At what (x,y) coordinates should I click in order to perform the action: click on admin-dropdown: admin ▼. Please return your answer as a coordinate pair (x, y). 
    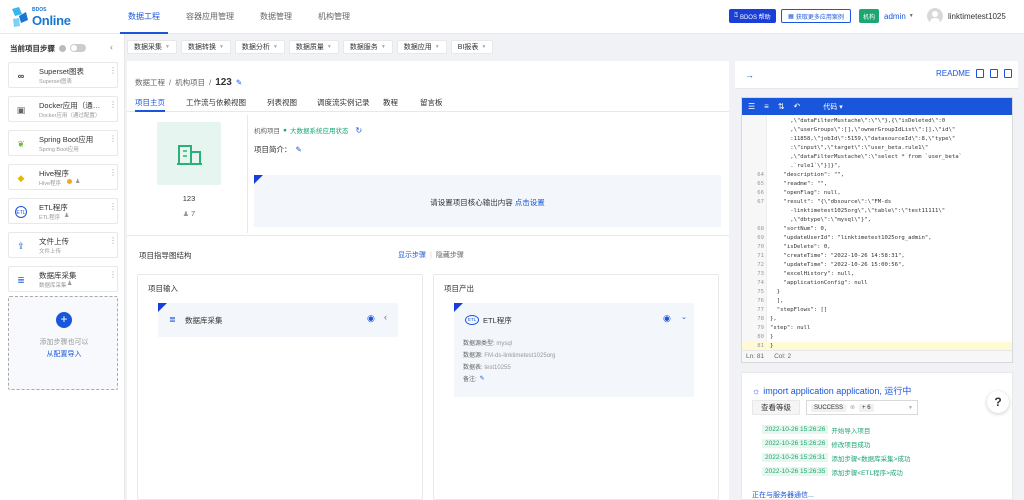
    Looking at the image, I should click on (899, 16).